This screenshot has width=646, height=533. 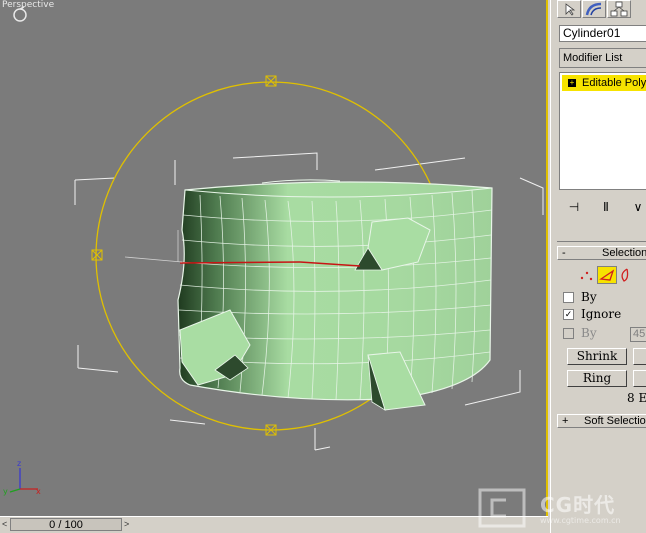 I want to click on soft-selection-header: + Soft Selection, so click(x=601, y=421).